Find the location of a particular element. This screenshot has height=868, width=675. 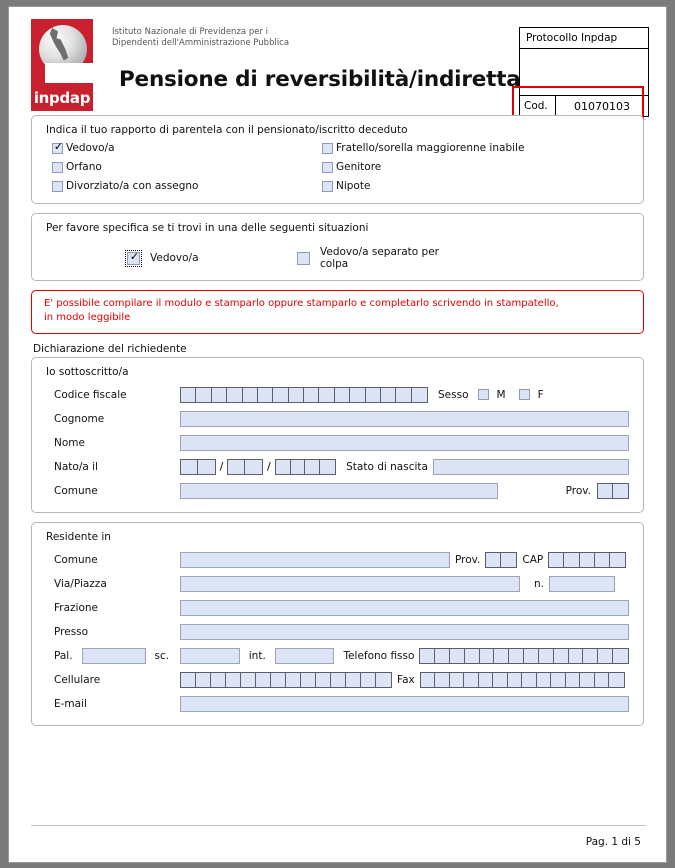

checkbox-vedovo: Vedovo/a is located at coordinates (187, 147).